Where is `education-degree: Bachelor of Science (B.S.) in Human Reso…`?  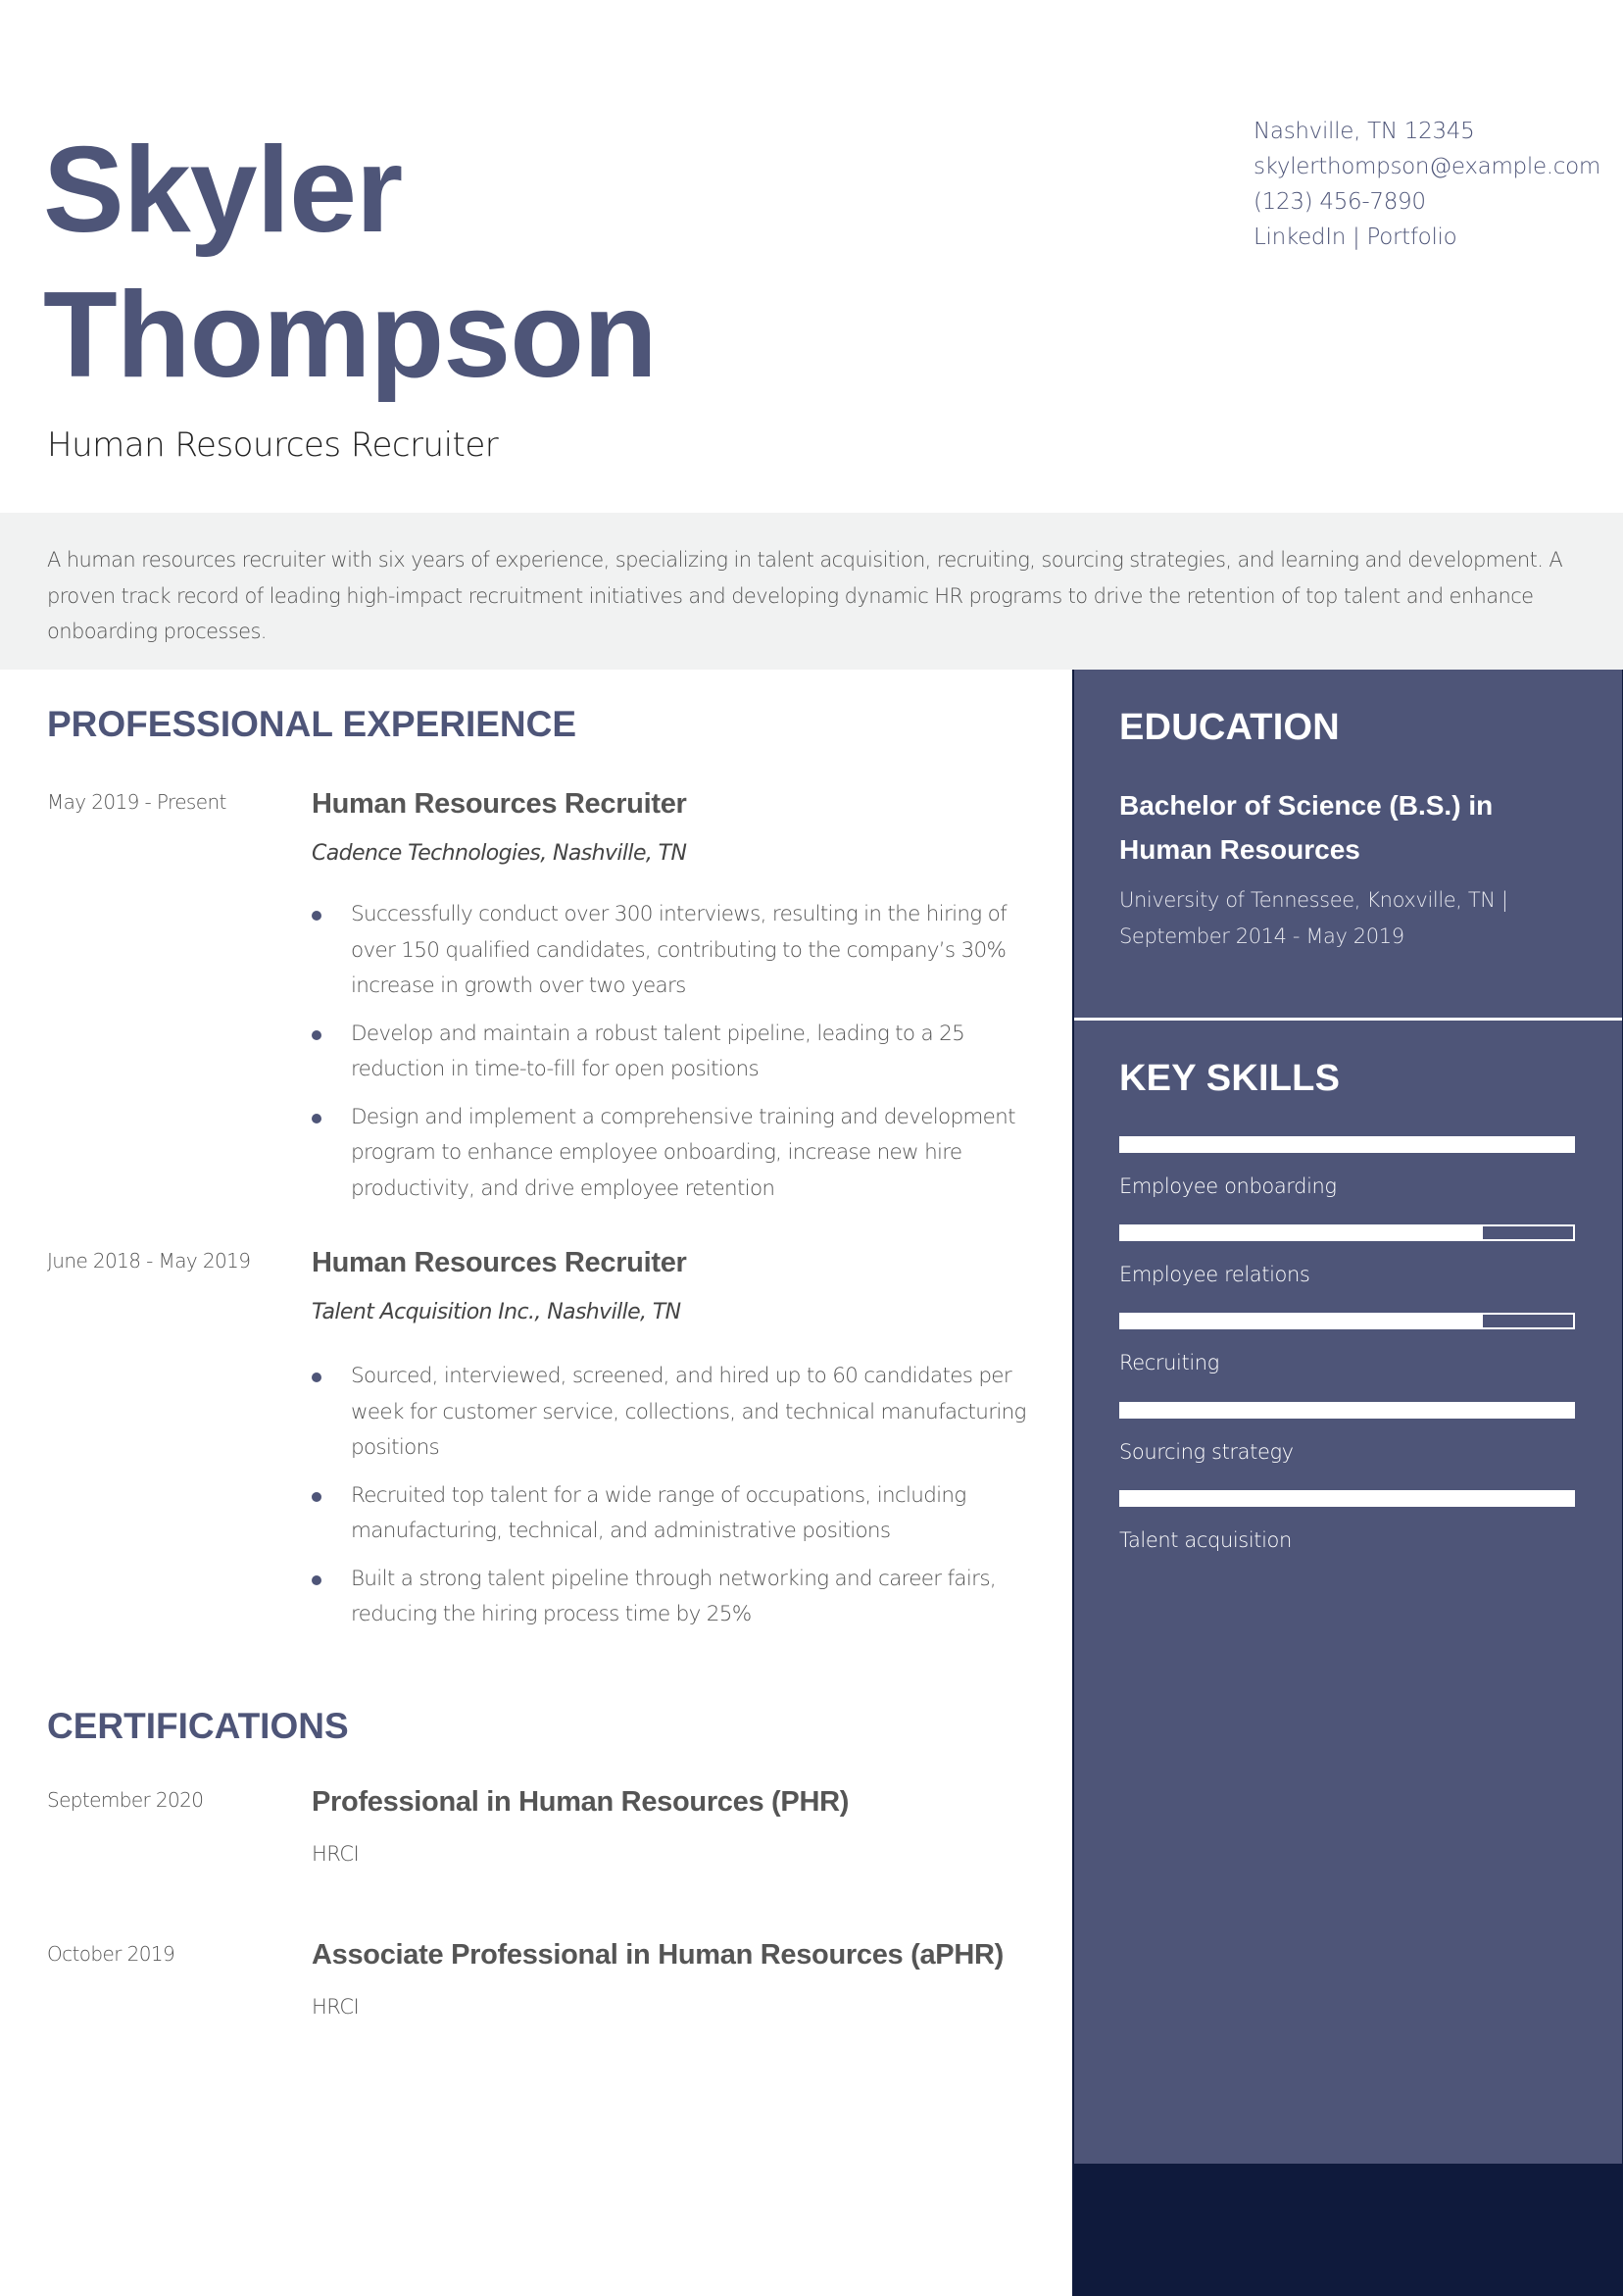 education-degree: Bachelor of Science (B.S.) in Human Reso… is located at coordinates (1306, 827).